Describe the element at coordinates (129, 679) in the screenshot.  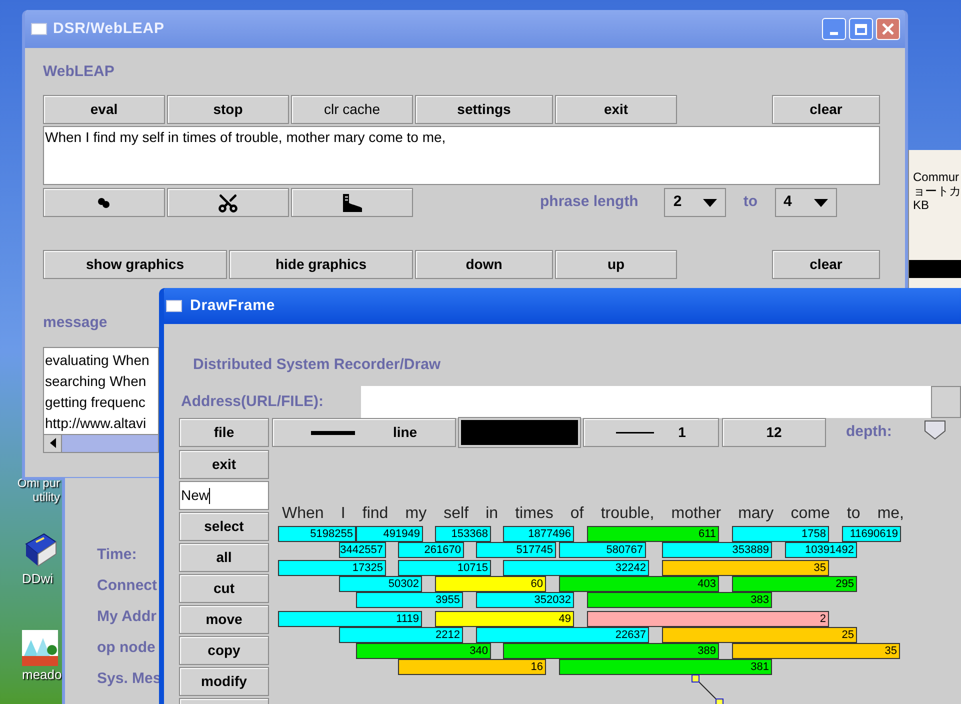
I see `status-label: Sys. Mes` at that location.